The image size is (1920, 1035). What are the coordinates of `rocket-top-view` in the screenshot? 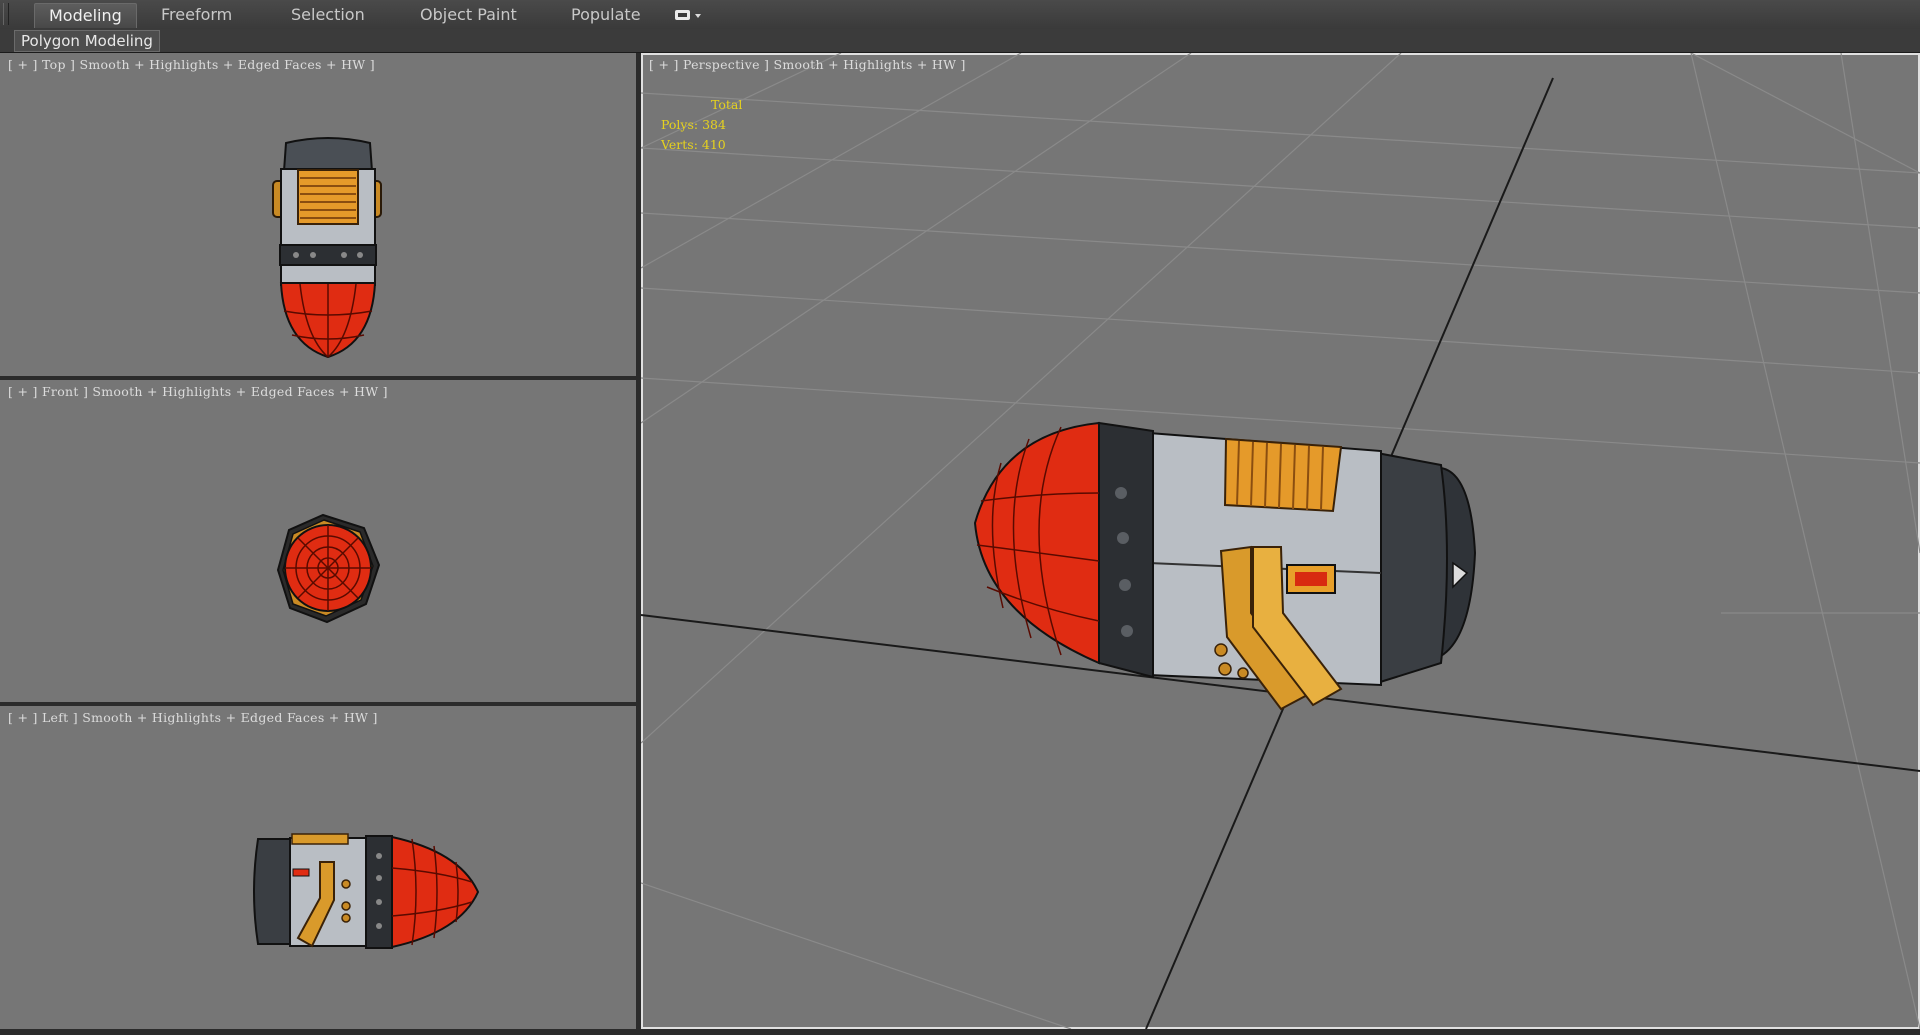 It's located at (327, 248).